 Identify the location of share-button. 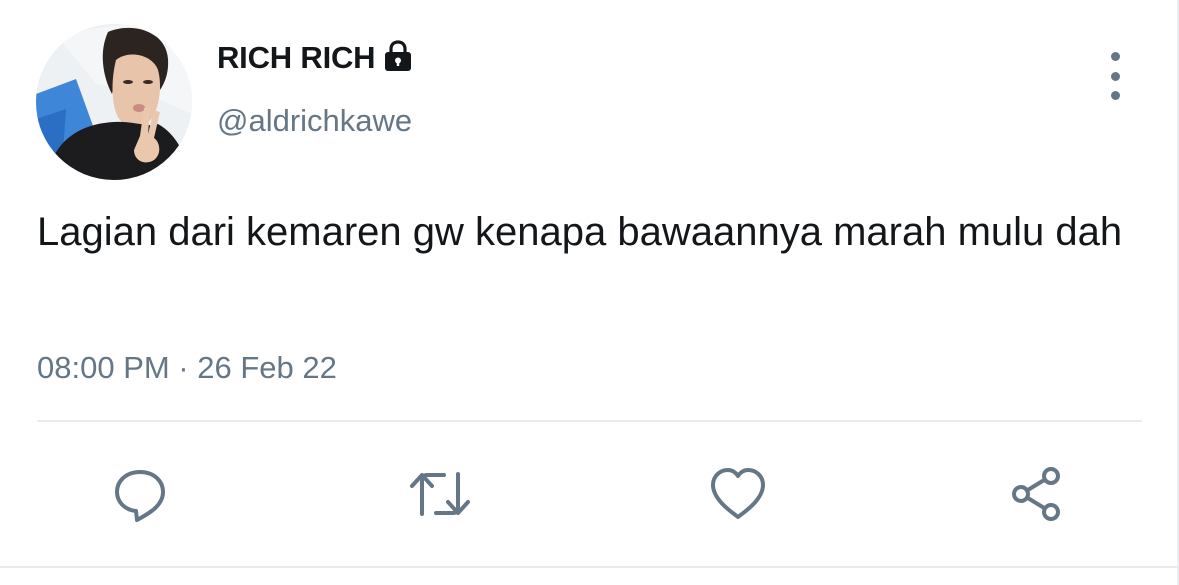
(1037, 494).